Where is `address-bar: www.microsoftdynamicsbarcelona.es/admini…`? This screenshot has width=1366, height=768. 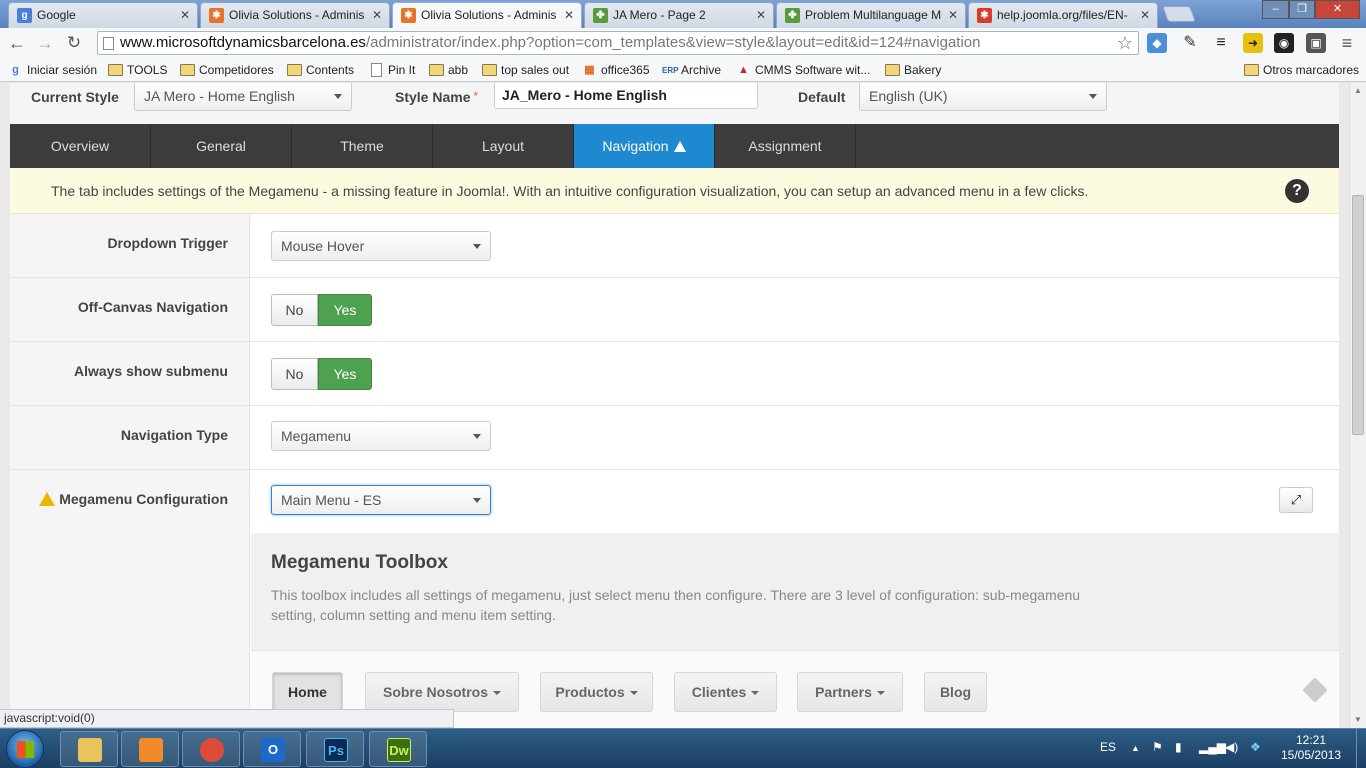 address-bar: www.microsoftdynamicsbarcelona.es/admini… is located at coordinates (618, 43).